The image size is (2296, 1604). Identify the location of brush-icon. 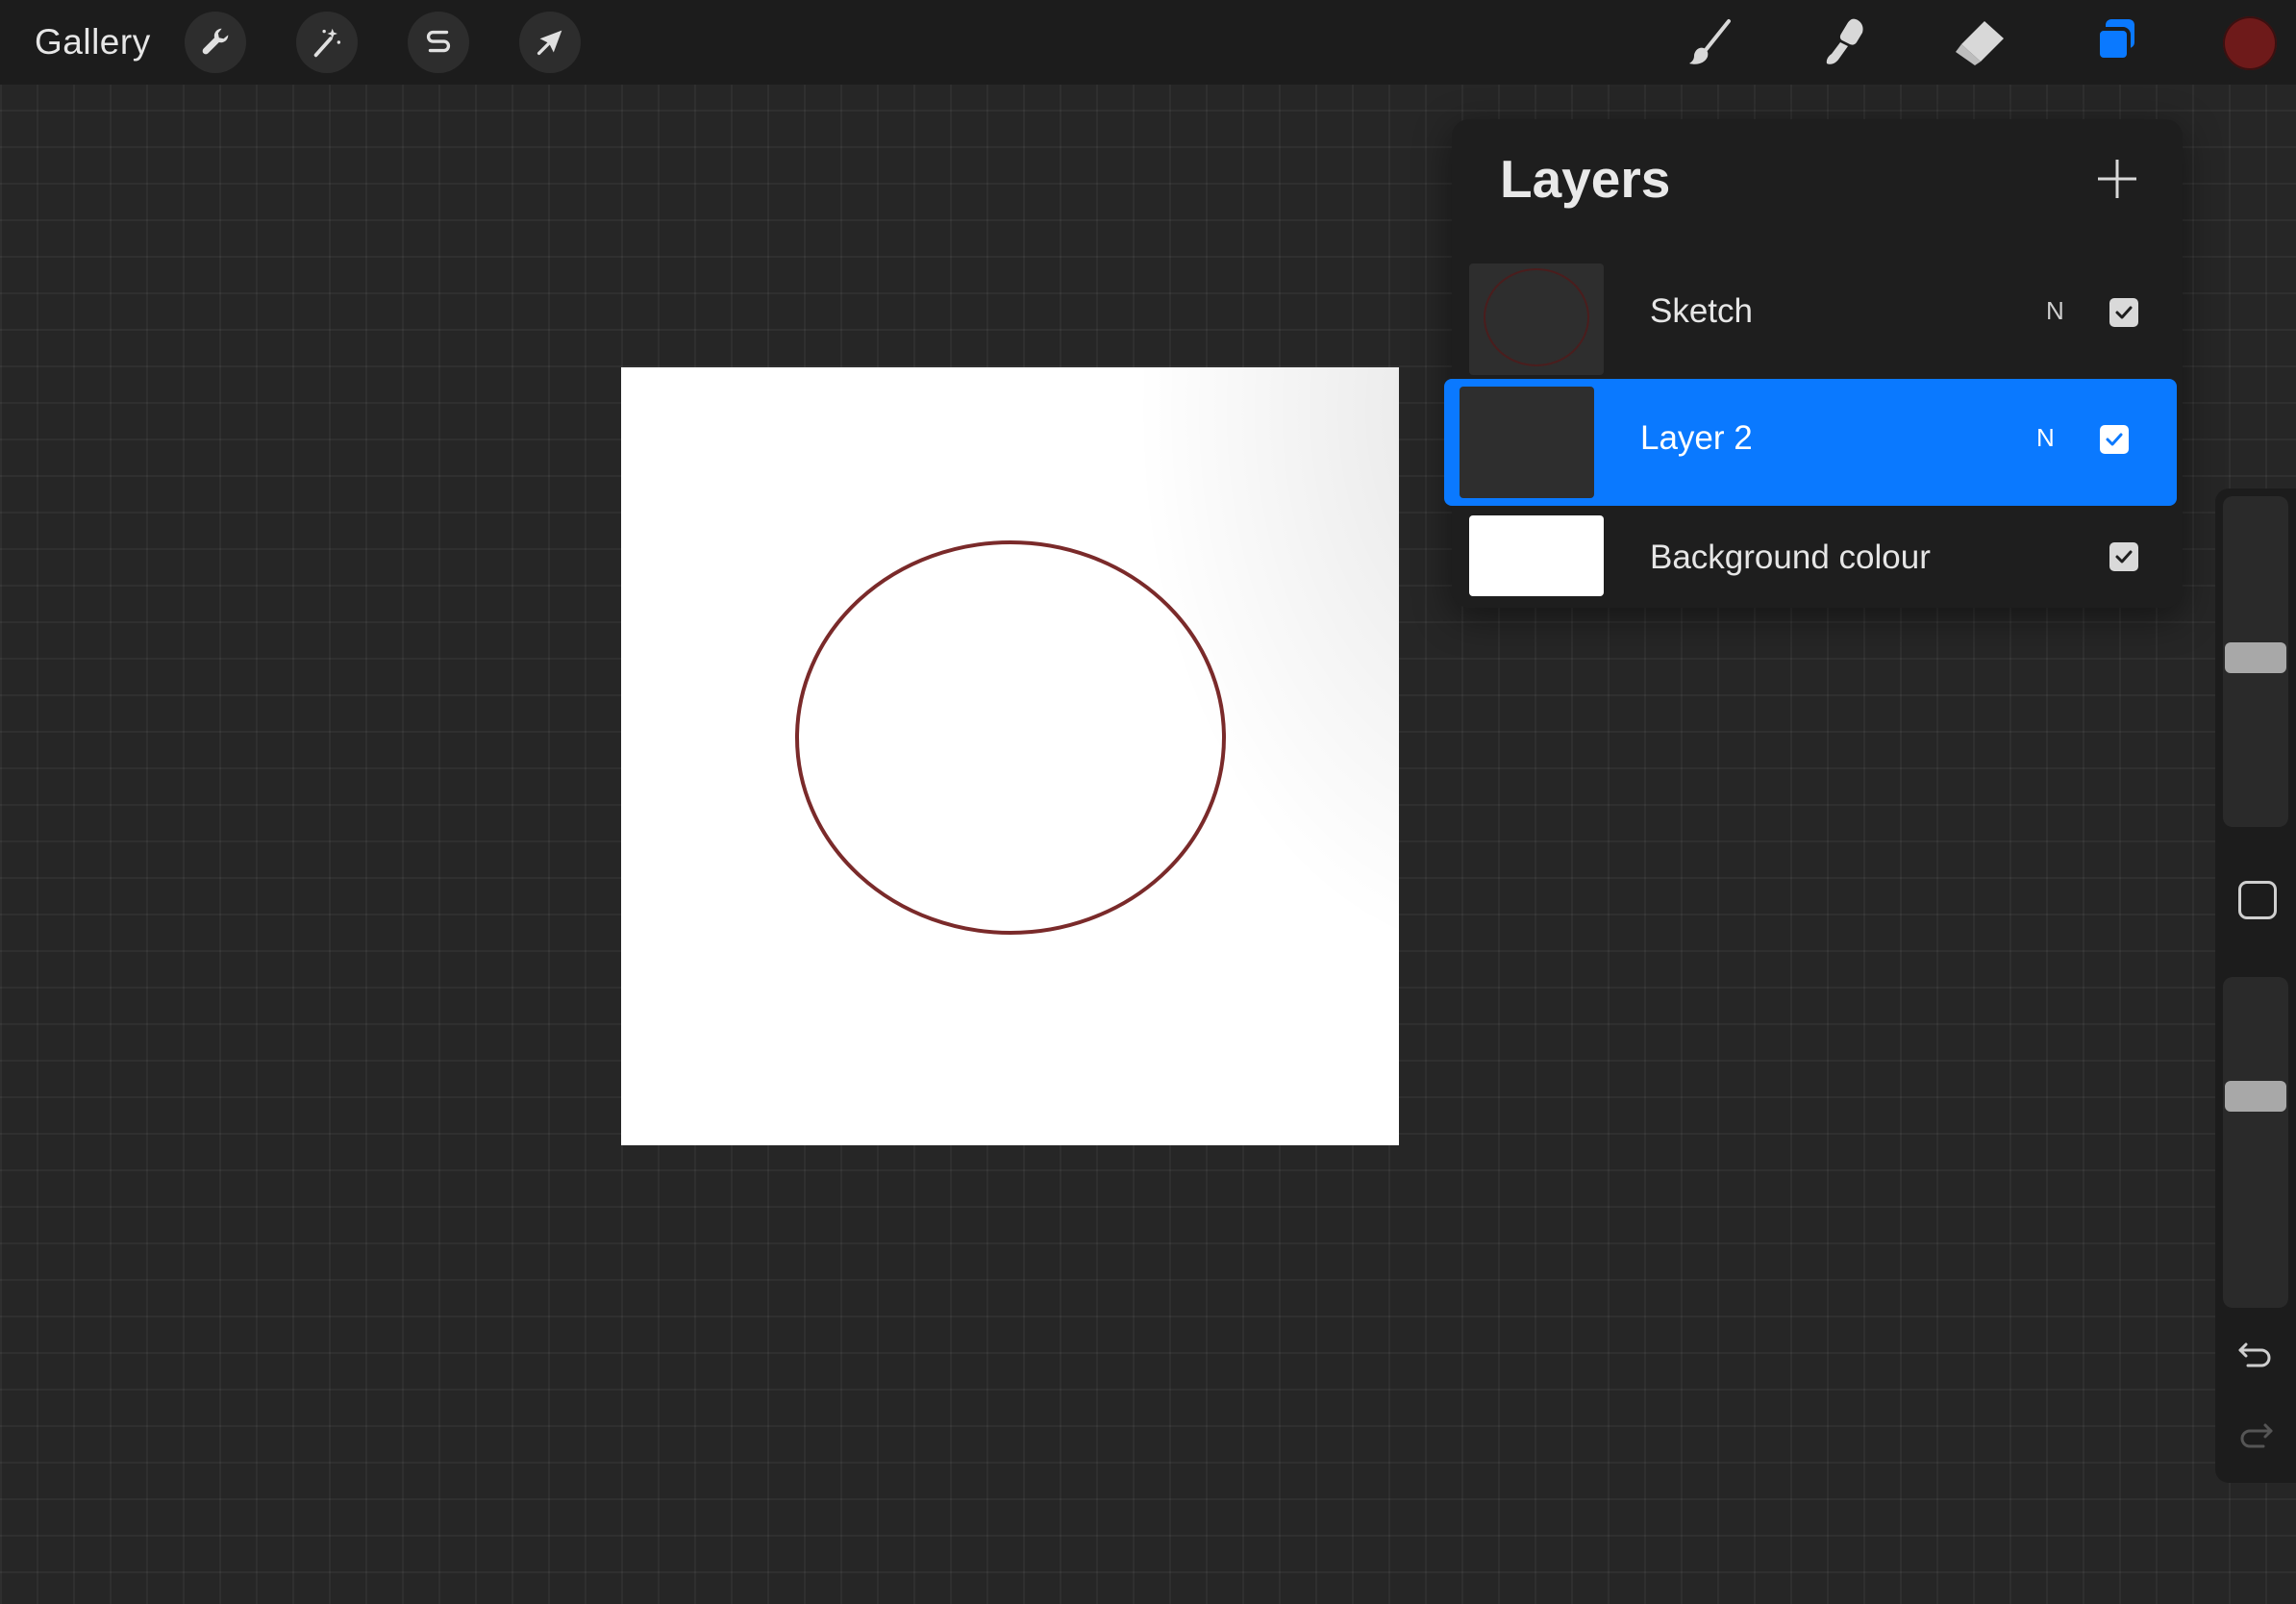
(1710, 41).